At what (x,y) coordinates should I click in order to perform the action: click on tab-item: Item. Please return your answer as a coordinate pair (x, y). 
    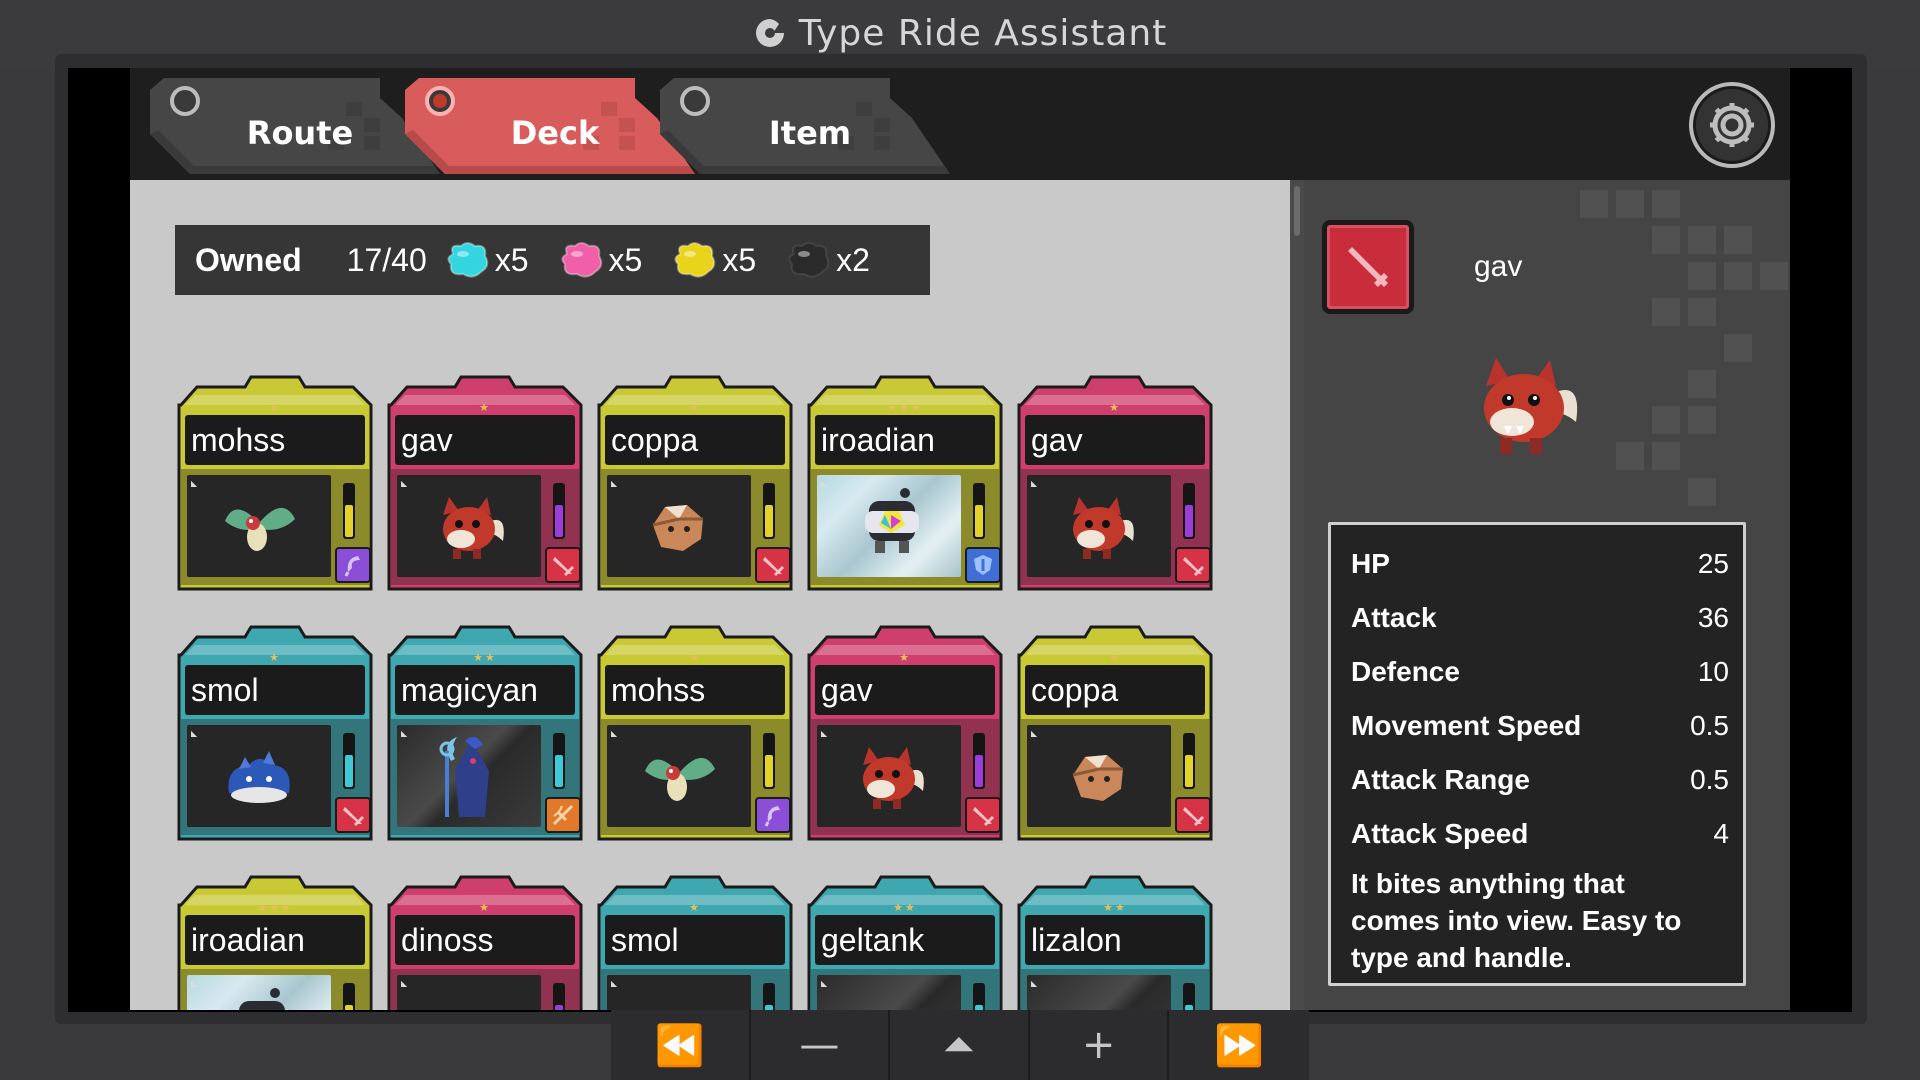
    Looking at the image, I should click on (805, 126).